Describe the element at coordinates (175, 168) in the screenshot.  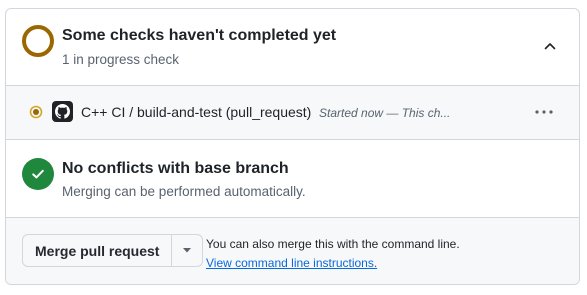
I see `conflicts-title: No conflicts with base branch` at that location.